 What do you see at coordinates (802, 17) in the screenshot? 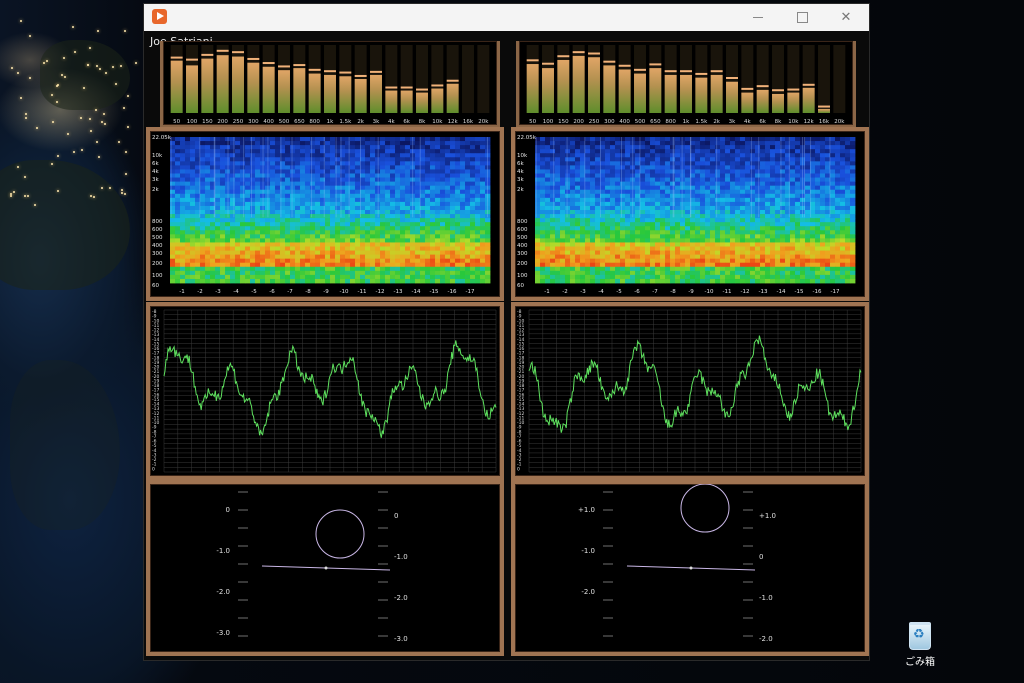
I see `maximize-button` at bounding box center [802, 17].